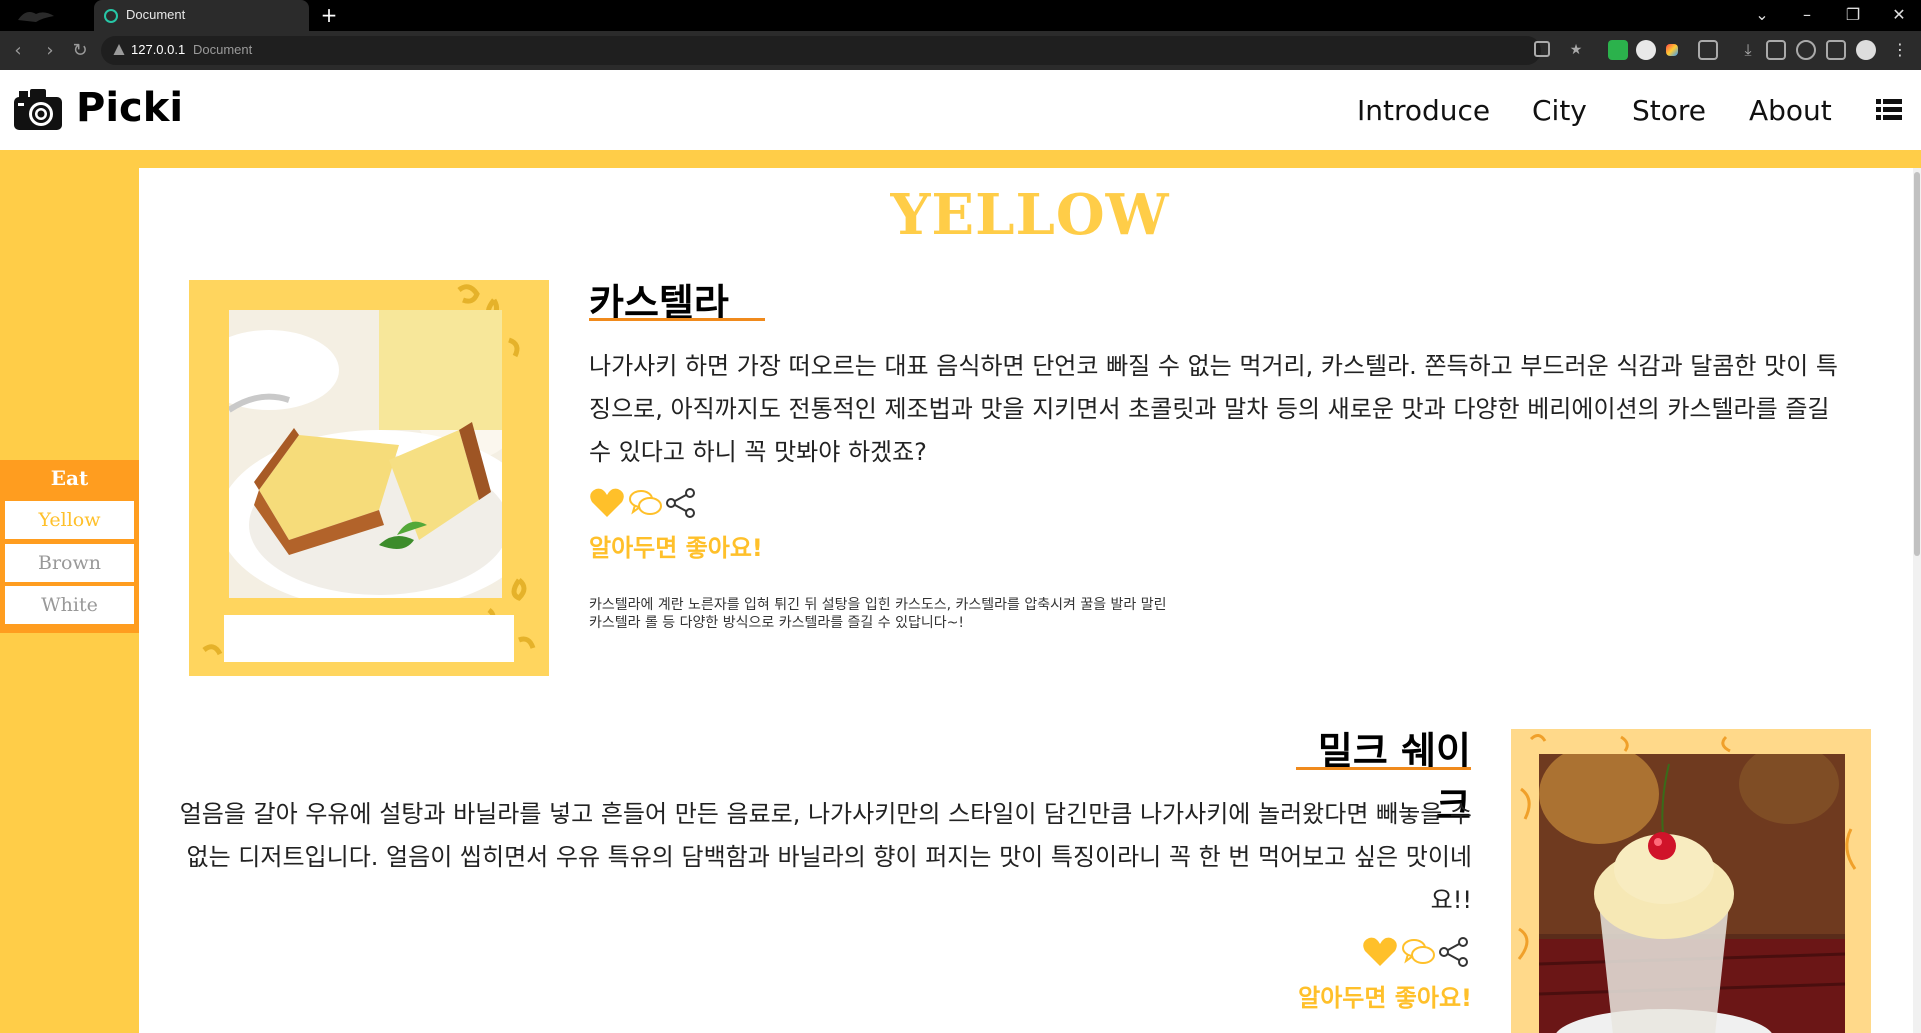  What do you see at coordinates (50, 51) in the screenshot?
I see `forward-icon: ›` at bounding box center [50, 51].